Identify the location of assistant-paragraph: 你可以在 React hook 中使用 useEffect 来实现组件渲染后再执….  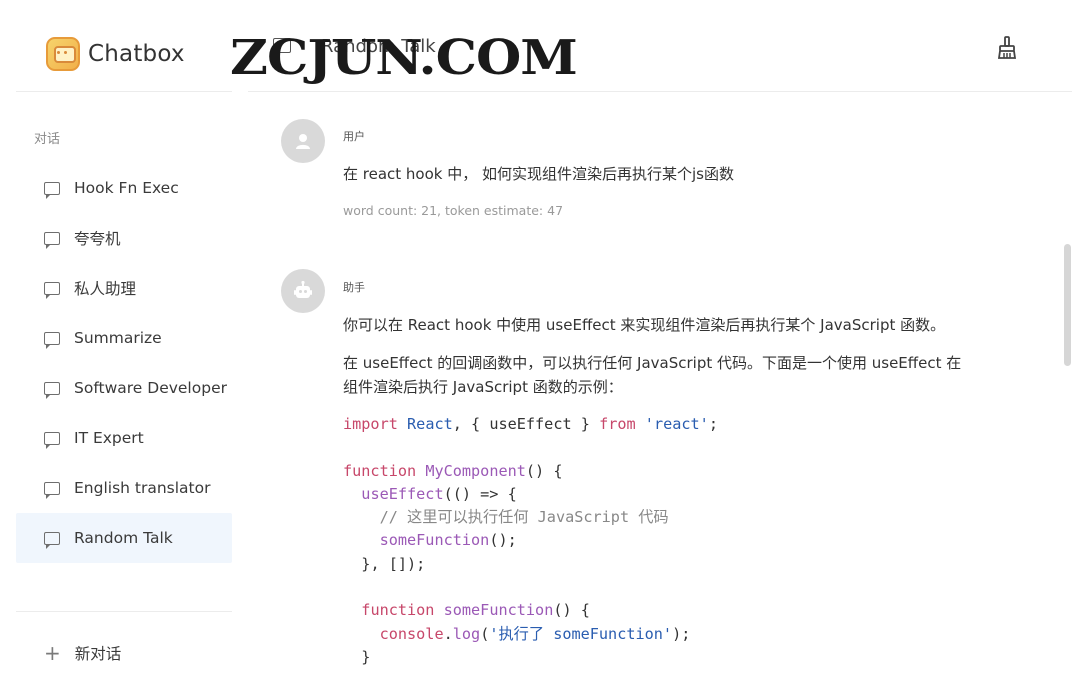
(644, 325).